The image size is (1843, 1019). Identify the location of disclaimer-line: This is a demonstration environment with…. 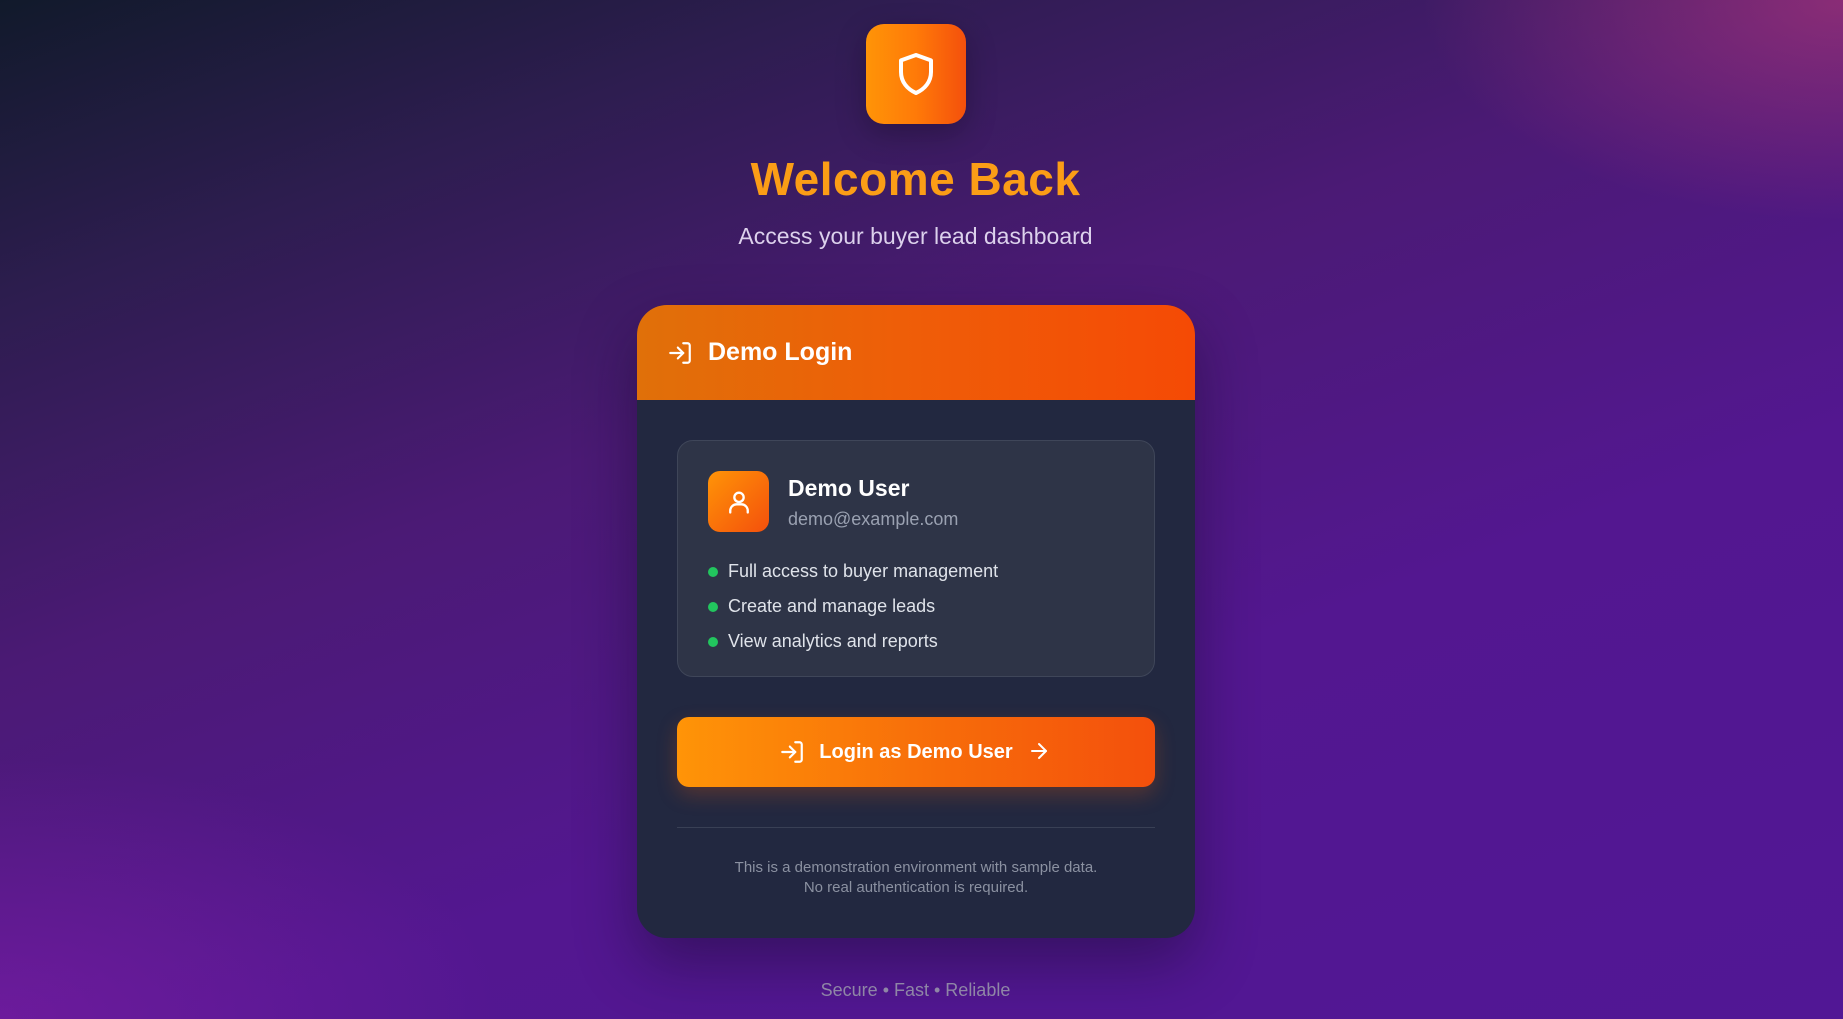
(916, 867).